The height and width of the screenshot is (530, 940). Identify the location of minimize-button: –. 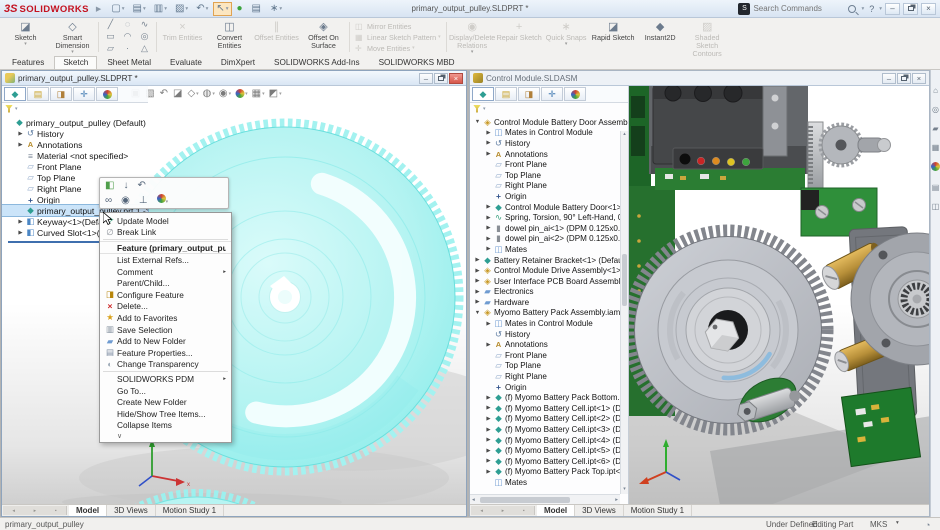
(892, 8).